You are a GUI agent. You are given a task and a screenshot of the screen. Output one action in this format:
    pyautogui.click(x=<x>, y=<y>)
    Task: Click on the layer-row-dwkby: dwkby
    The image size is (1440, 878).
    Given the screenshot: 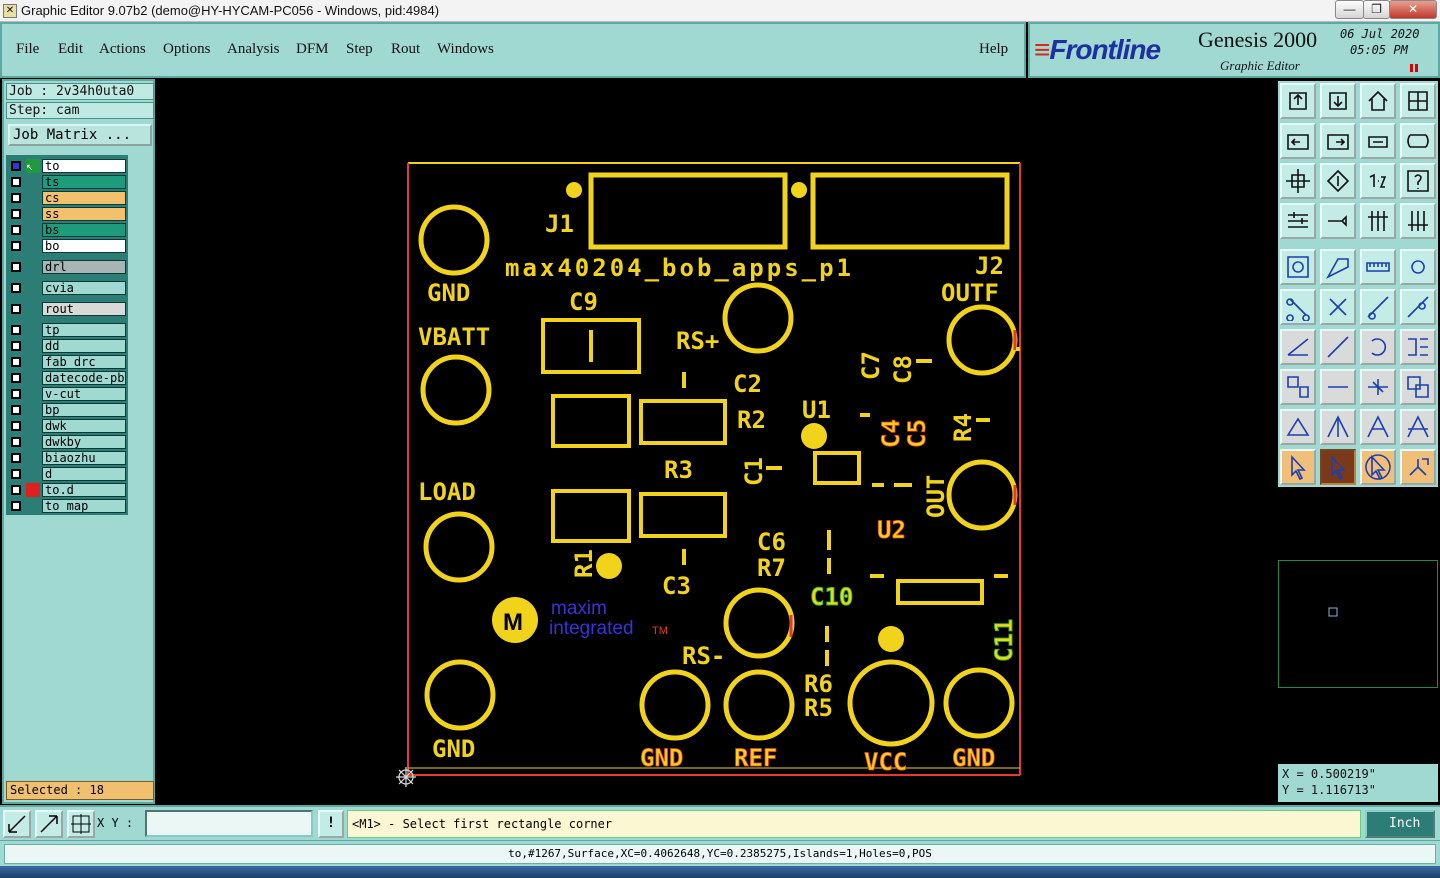 What is the action you would take?
    pyautogui.click(x=67, y=442)
    